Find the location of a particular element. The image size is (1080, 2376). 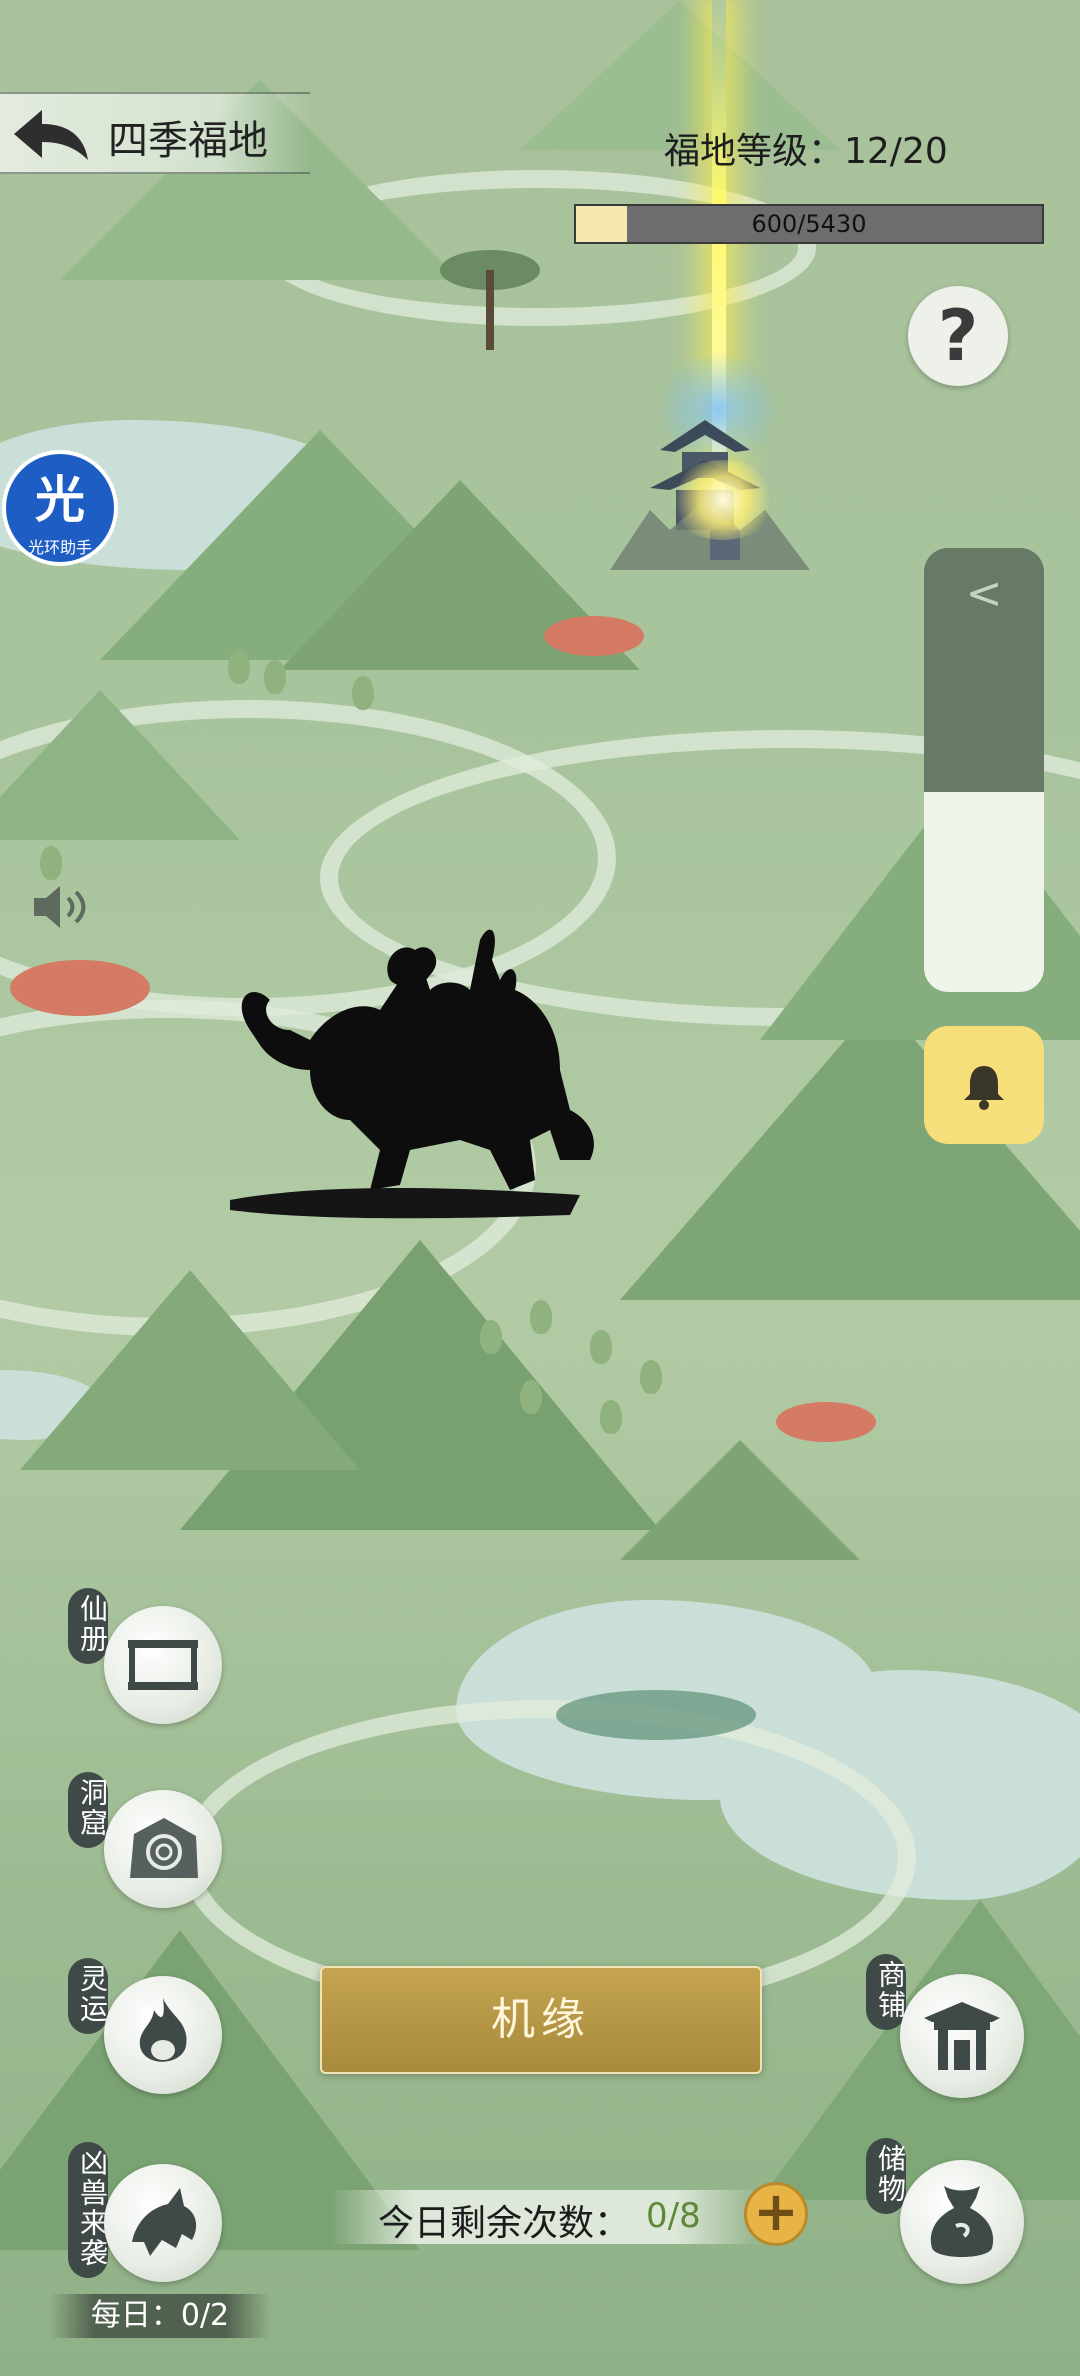

header-bar: 四季福地 is located at coordinates (155, 133).